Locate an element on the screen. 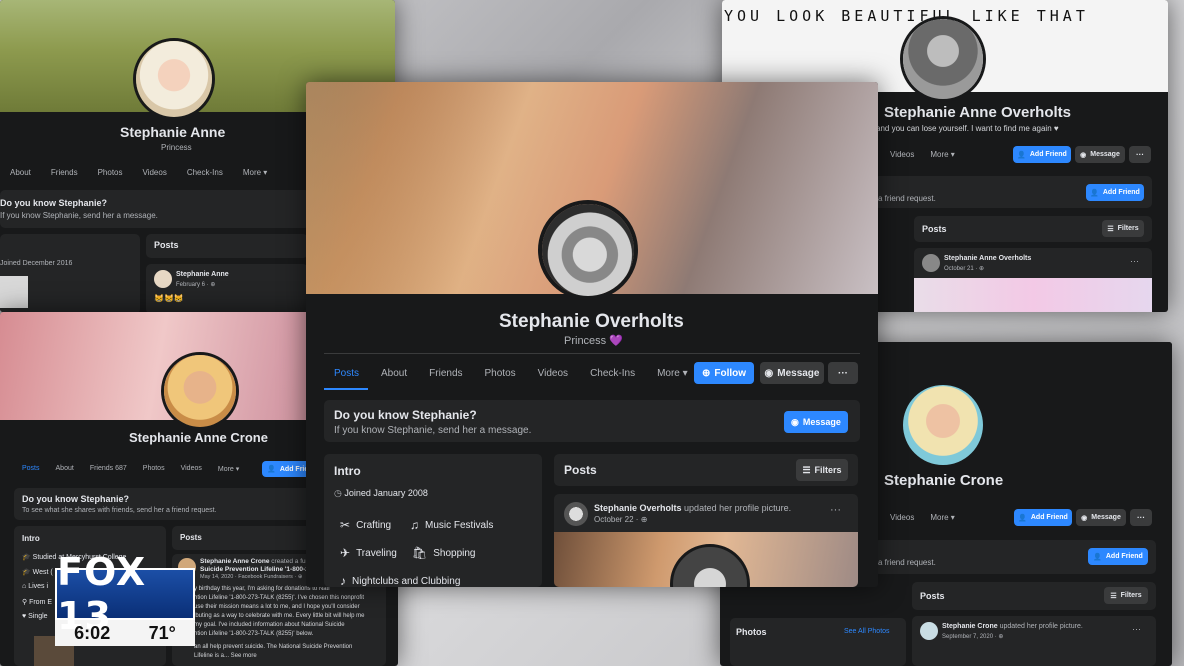  hobby-shopping: 🛍 Shopping is located at coordinates (444, 553).